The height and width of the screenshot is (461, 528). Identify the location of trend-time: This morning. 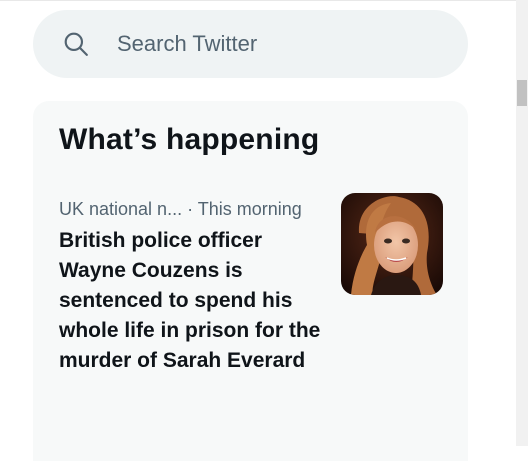
(249, 209).